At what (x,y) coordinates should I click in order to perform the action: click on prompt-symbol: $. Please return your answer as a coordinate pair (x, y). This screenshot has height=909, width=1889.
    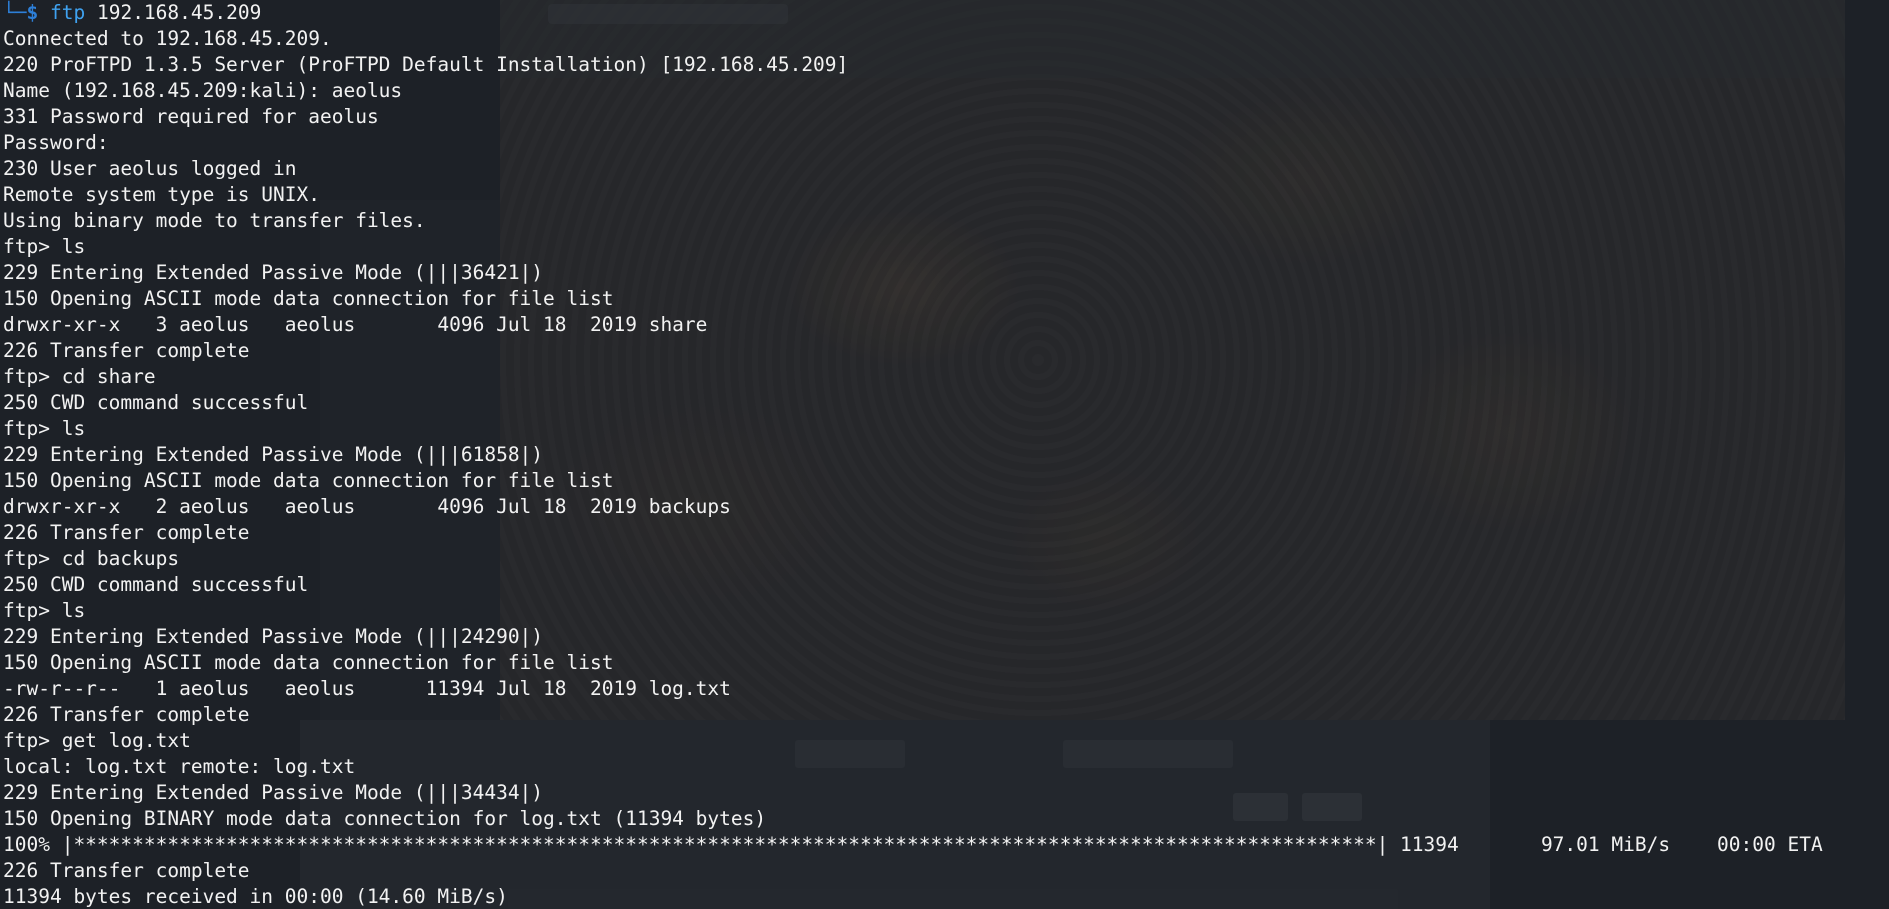
    Looking at the image, I should click on (32, 12).